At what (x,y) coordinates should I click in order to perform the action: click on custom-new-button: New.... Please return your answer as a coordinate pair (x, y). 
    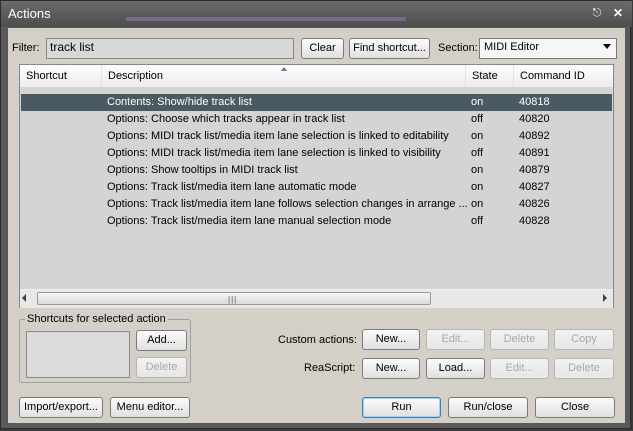
    Looking at the image, I should click on (391, 339).